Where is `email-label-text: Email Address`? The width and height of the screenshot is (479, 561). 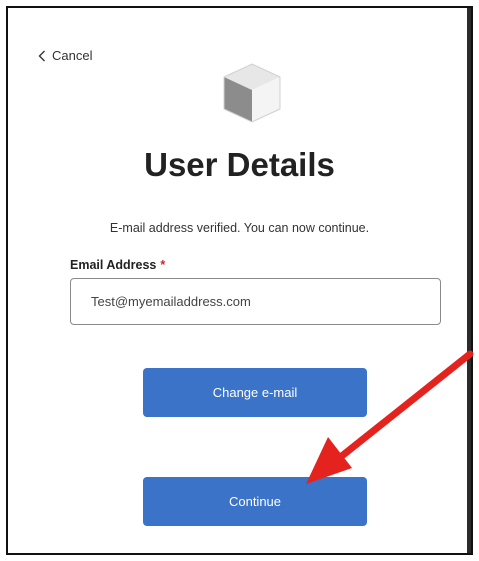 email-label-text: Email Address is located at coordinates (113, 265).